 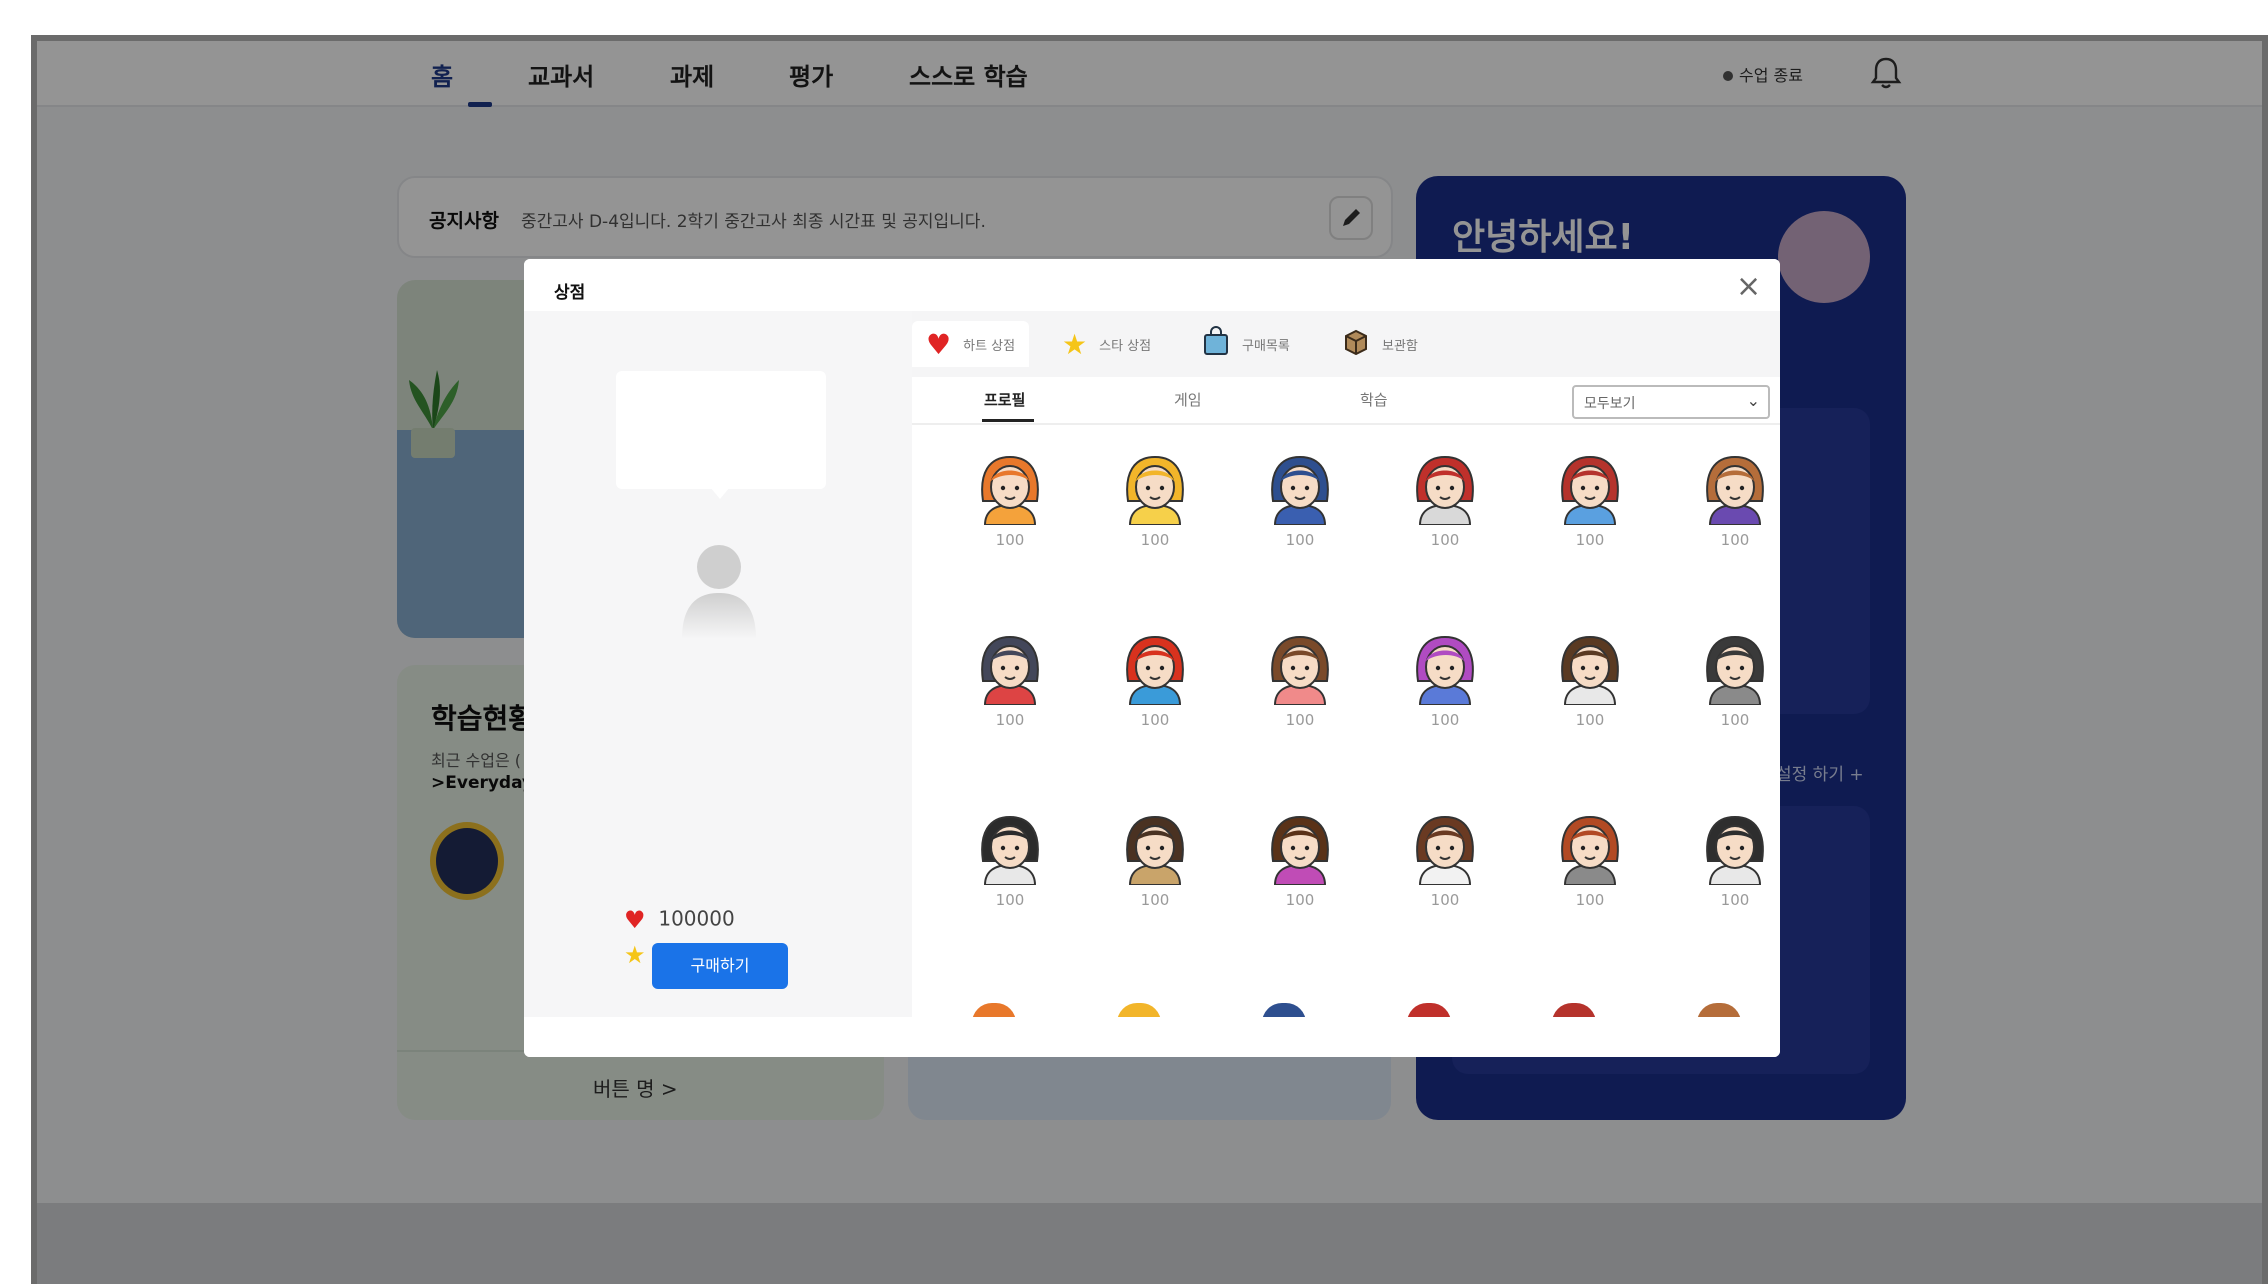 What do you see at coordinates (1125, 346) in the screenshot?
I see `tab-star-shop-label: 스타 상점` at bounding box center [1125, 346].